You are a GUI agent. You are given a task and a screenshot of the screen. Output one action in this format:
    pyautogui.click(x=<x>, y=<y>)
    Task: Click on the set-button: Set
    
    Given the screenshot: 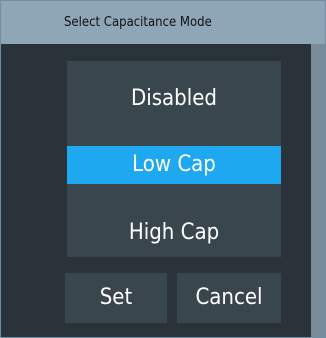 What is the action you would take?
    pyautogui.click(x=116, y=298)
    